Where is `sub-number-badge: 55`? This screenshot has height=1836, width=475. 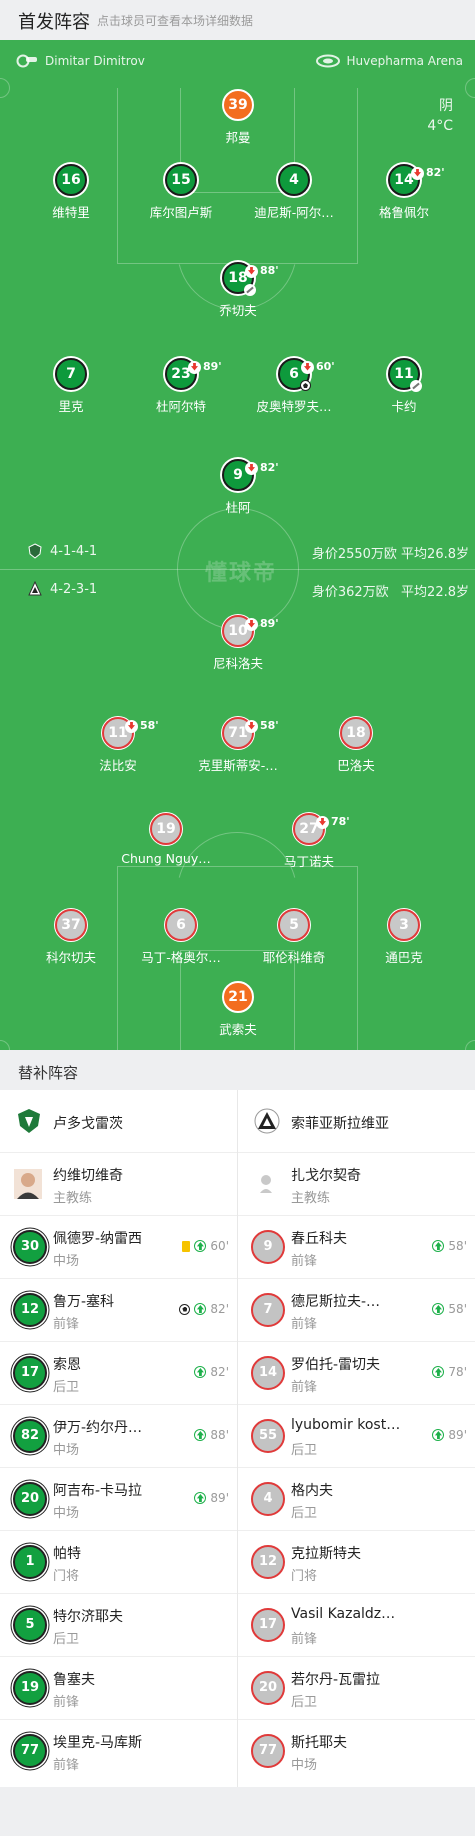 sub-number-badge: 55 is located at coordinates (268, 1436).